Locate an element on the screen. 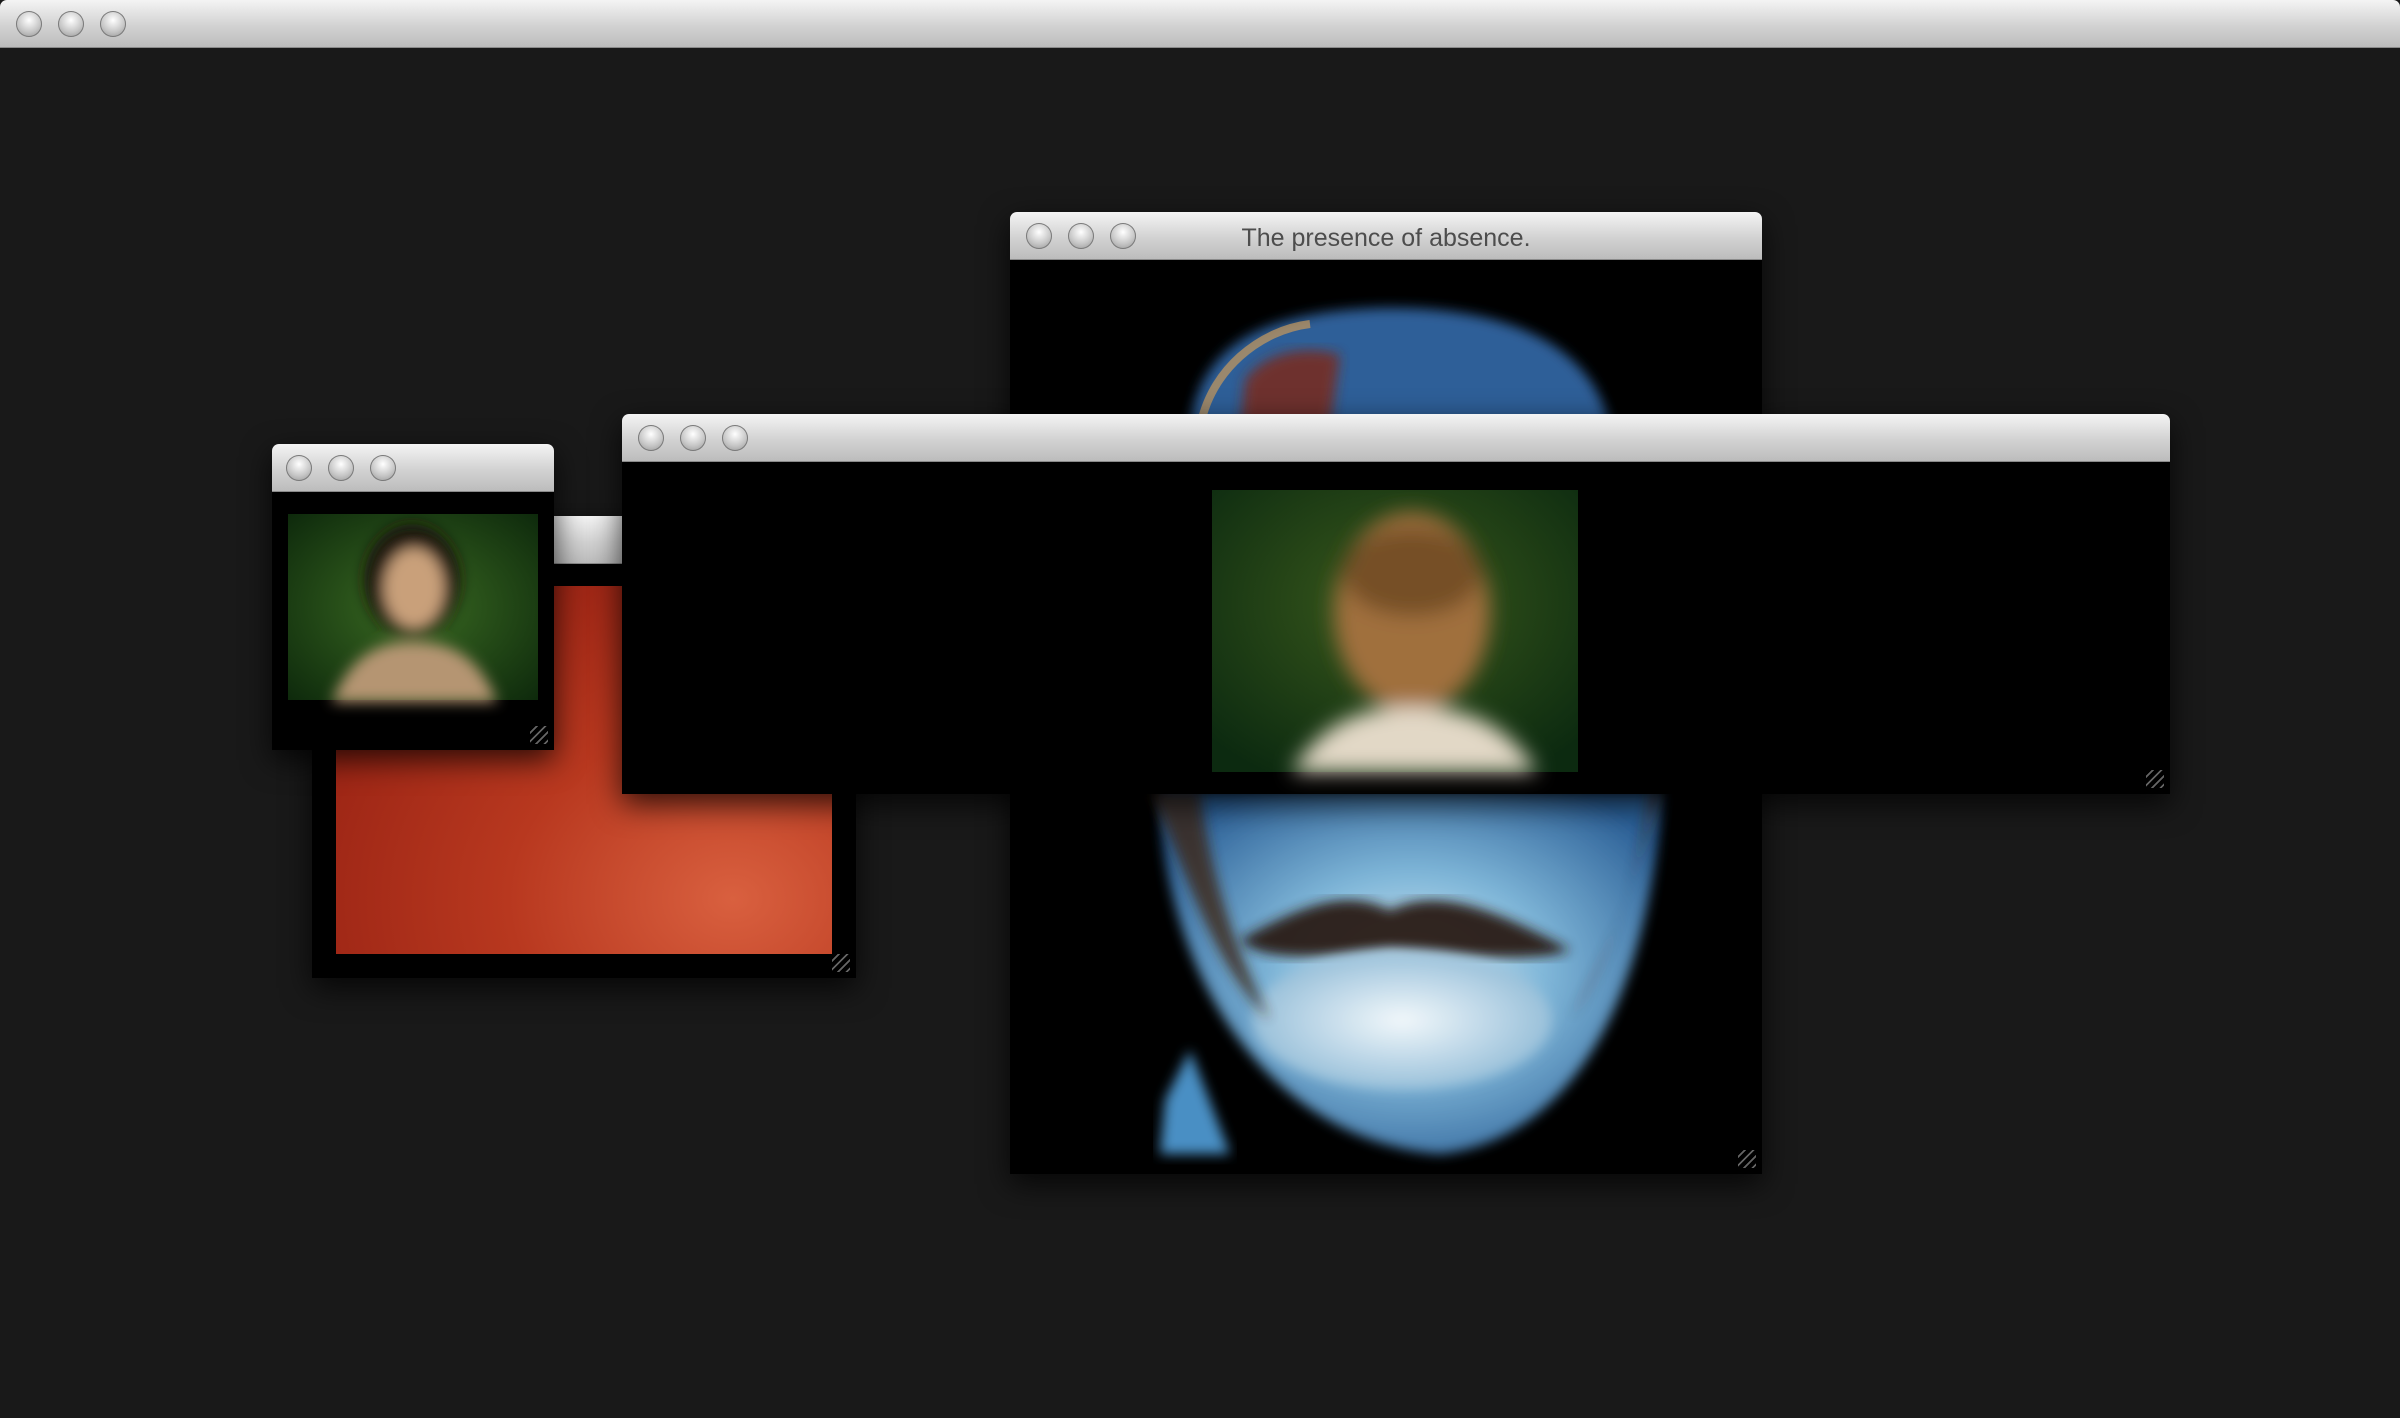  woman-portrait-image is located at coordinates (413, 621).